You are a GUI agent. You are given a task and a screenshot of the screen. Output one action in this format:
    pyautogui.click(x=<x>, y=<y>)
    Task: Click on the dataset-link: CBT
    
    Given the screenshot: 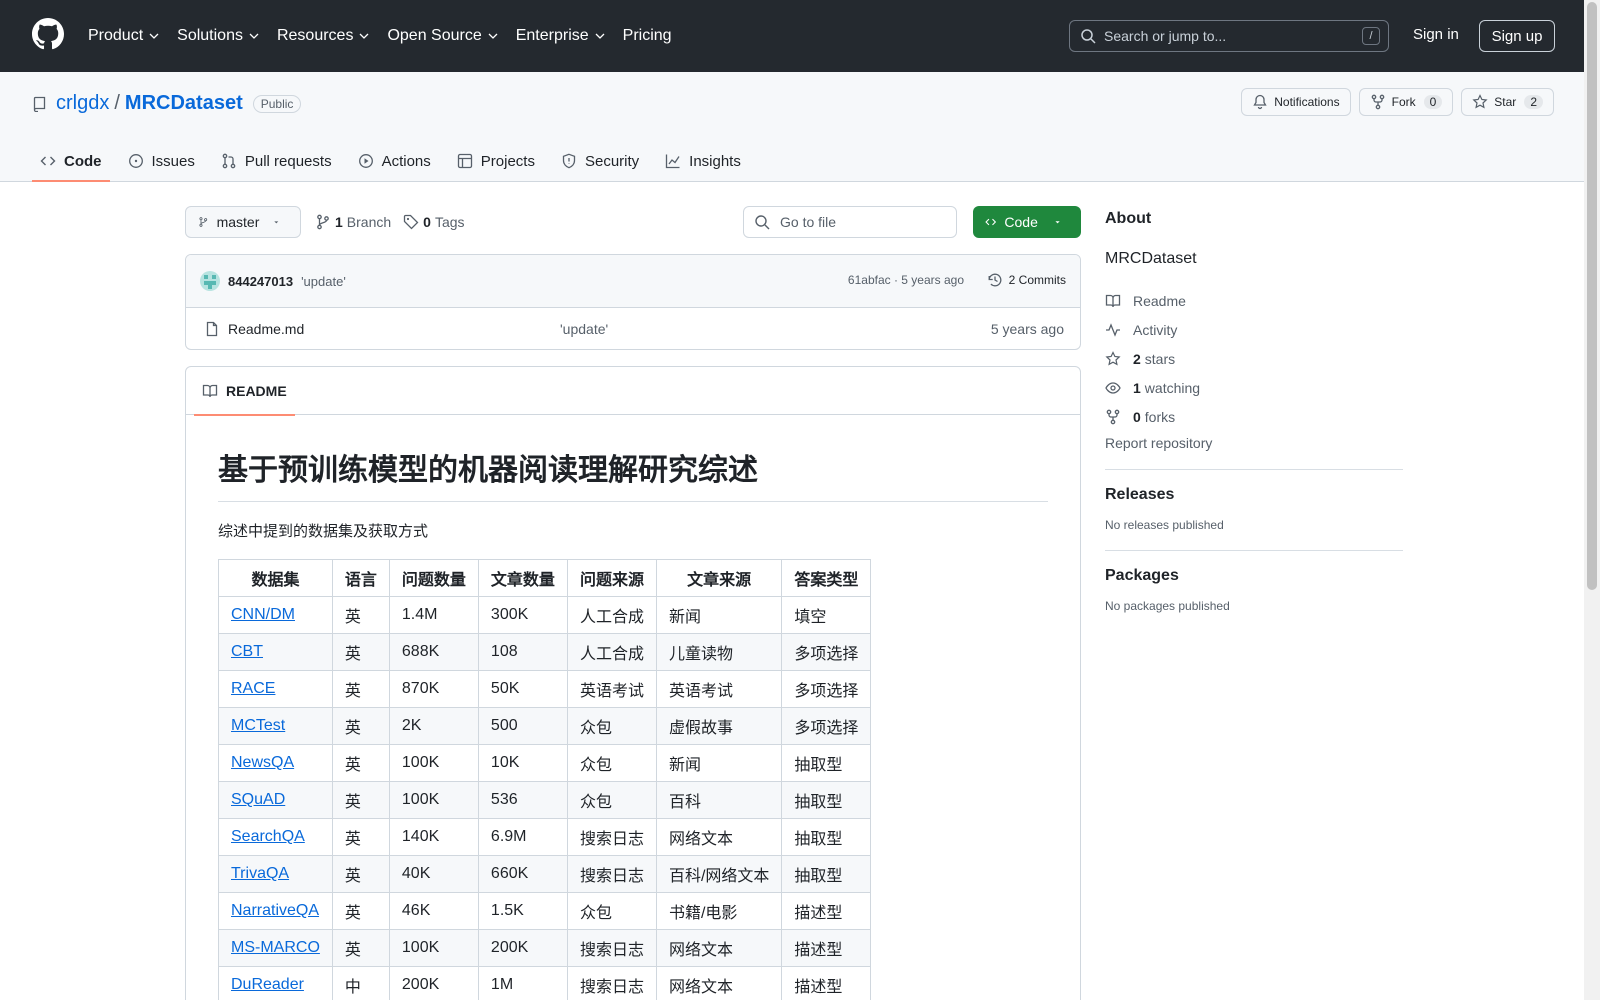 What is the action you would take?
    pyautogui.click(x=247, y=651)
    